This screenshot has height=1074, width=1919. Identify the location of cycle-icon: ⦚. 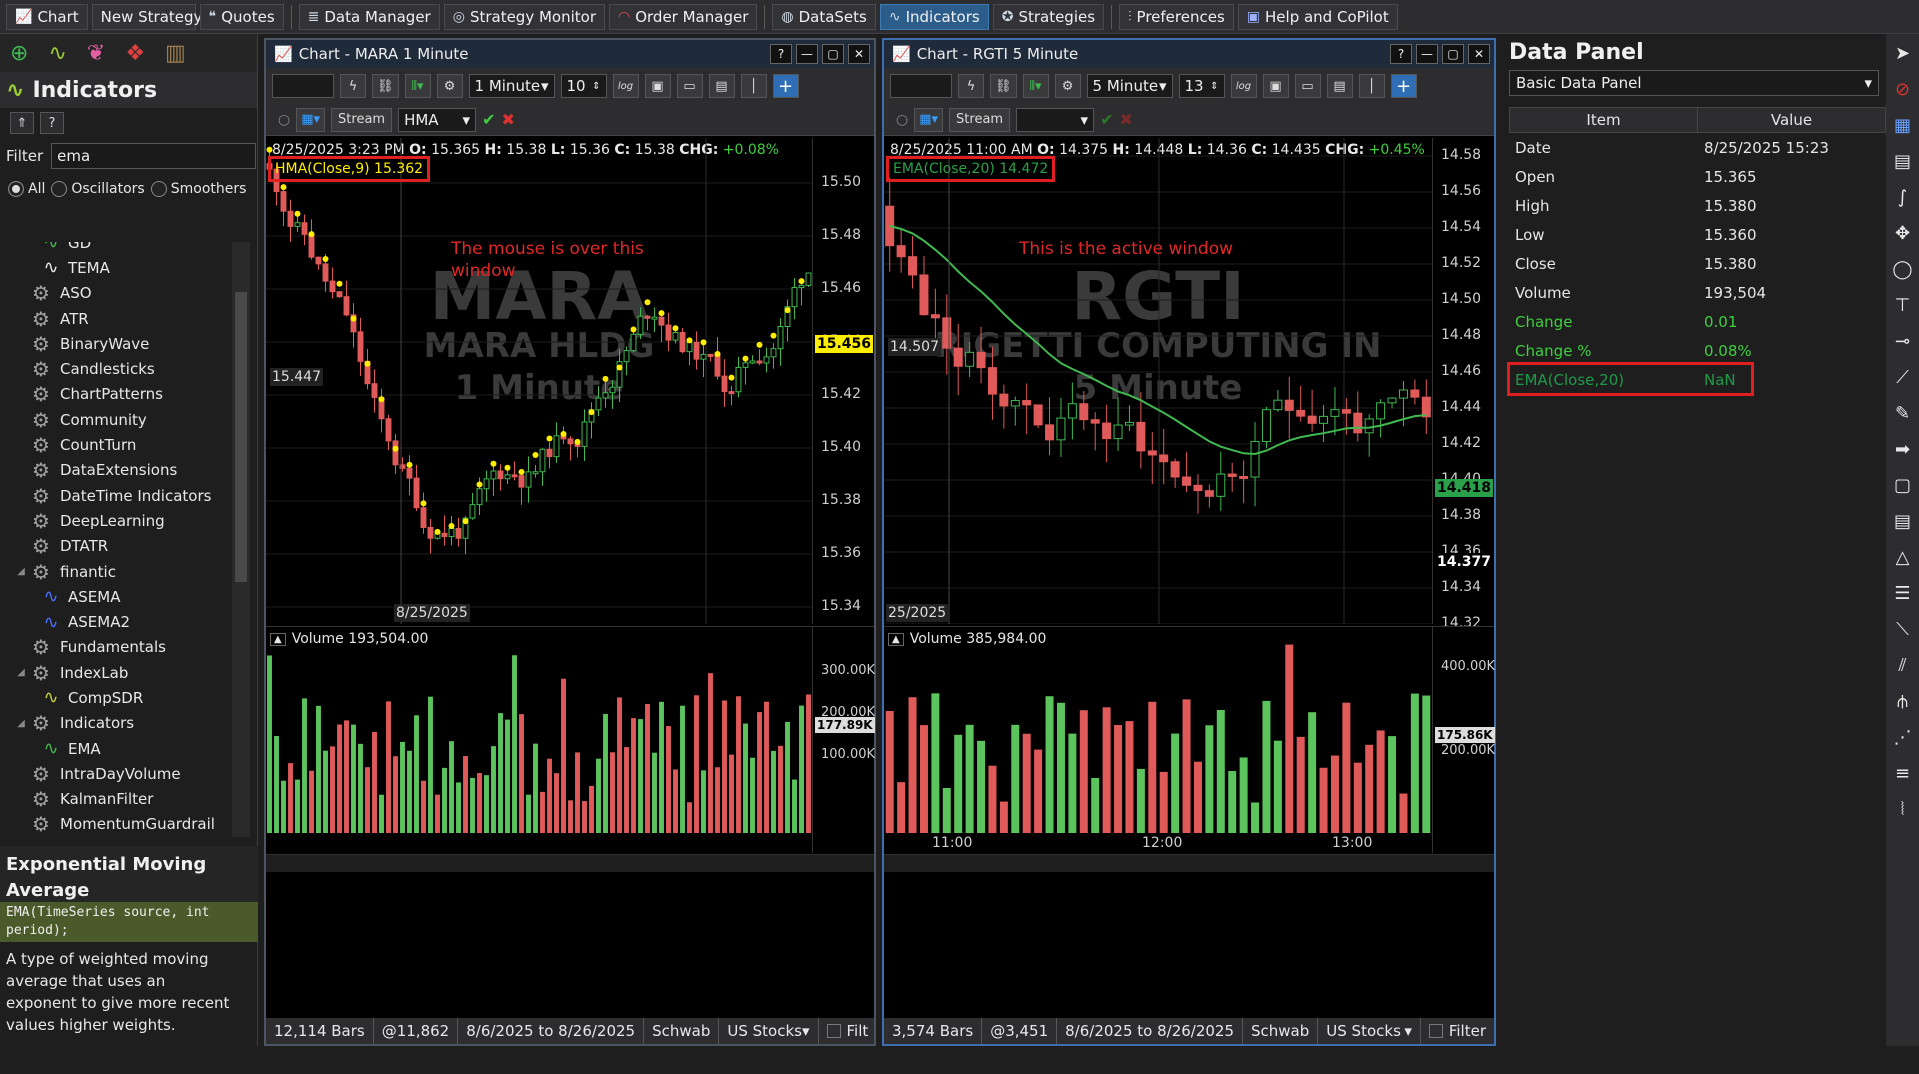
(1903, 809).